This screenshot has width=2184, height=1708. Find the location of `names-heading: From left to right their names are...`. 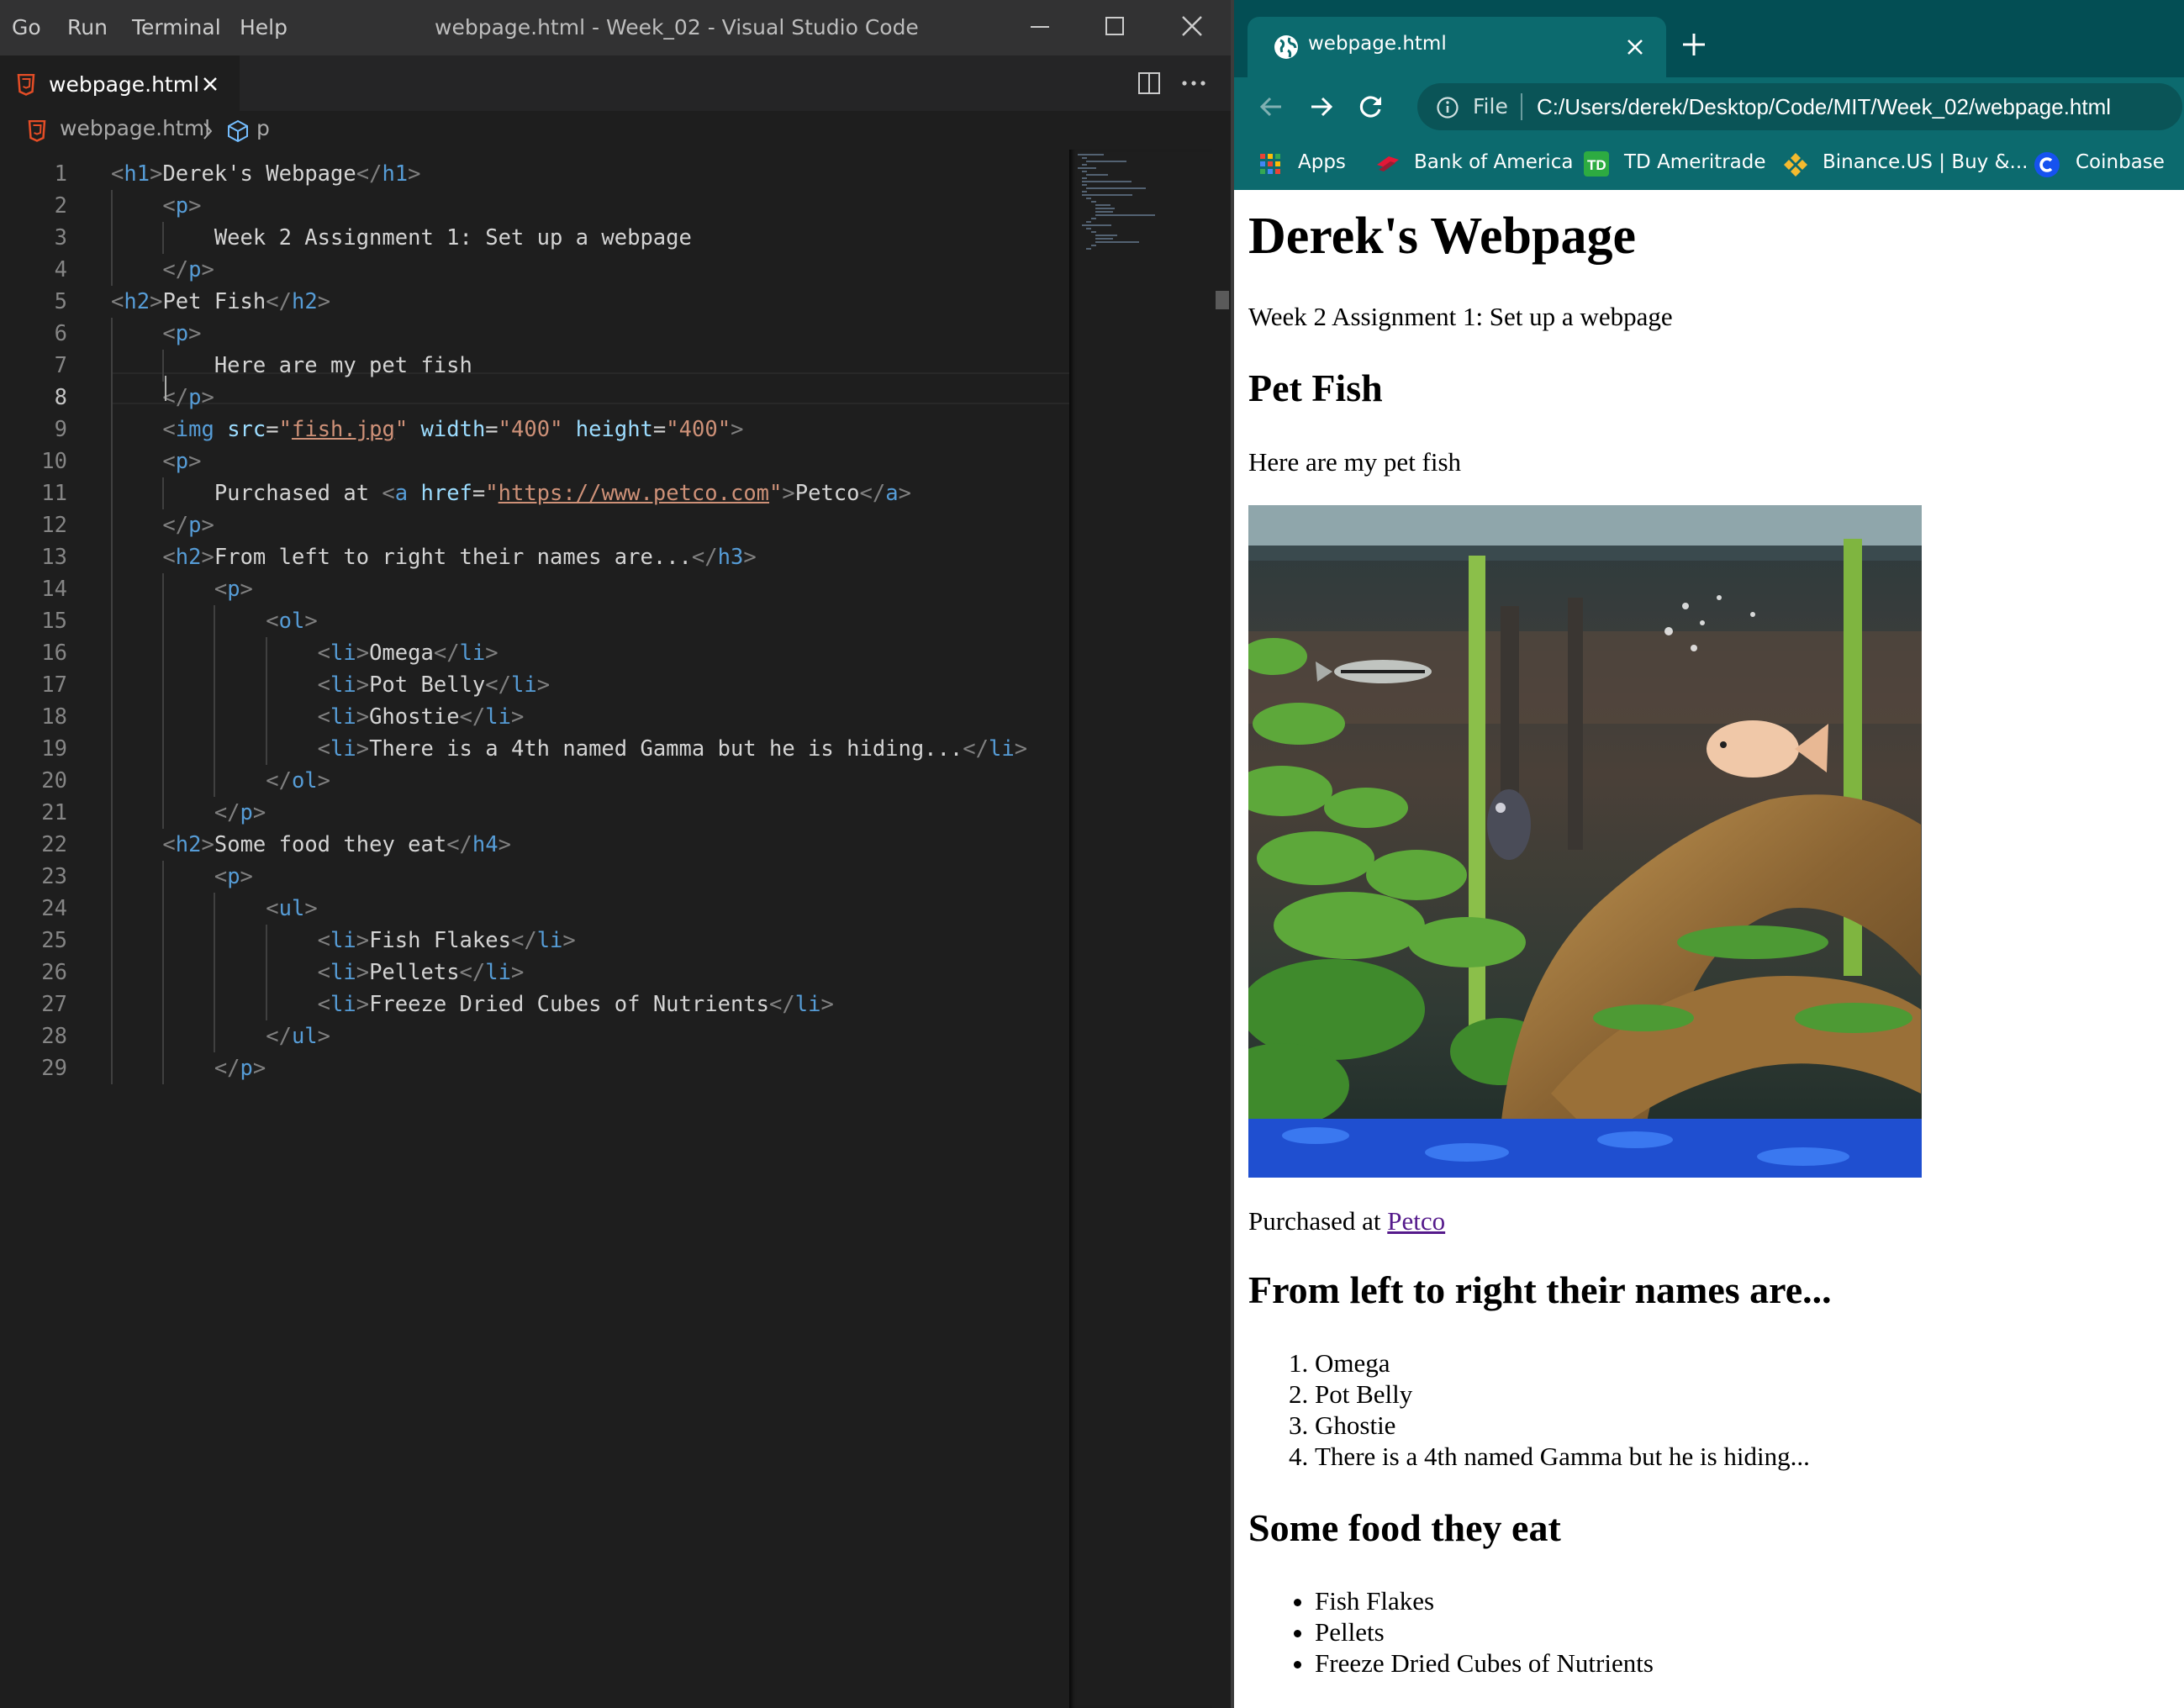

names-heading: From left to right their names are... is located at coordinates (1540, 1289).